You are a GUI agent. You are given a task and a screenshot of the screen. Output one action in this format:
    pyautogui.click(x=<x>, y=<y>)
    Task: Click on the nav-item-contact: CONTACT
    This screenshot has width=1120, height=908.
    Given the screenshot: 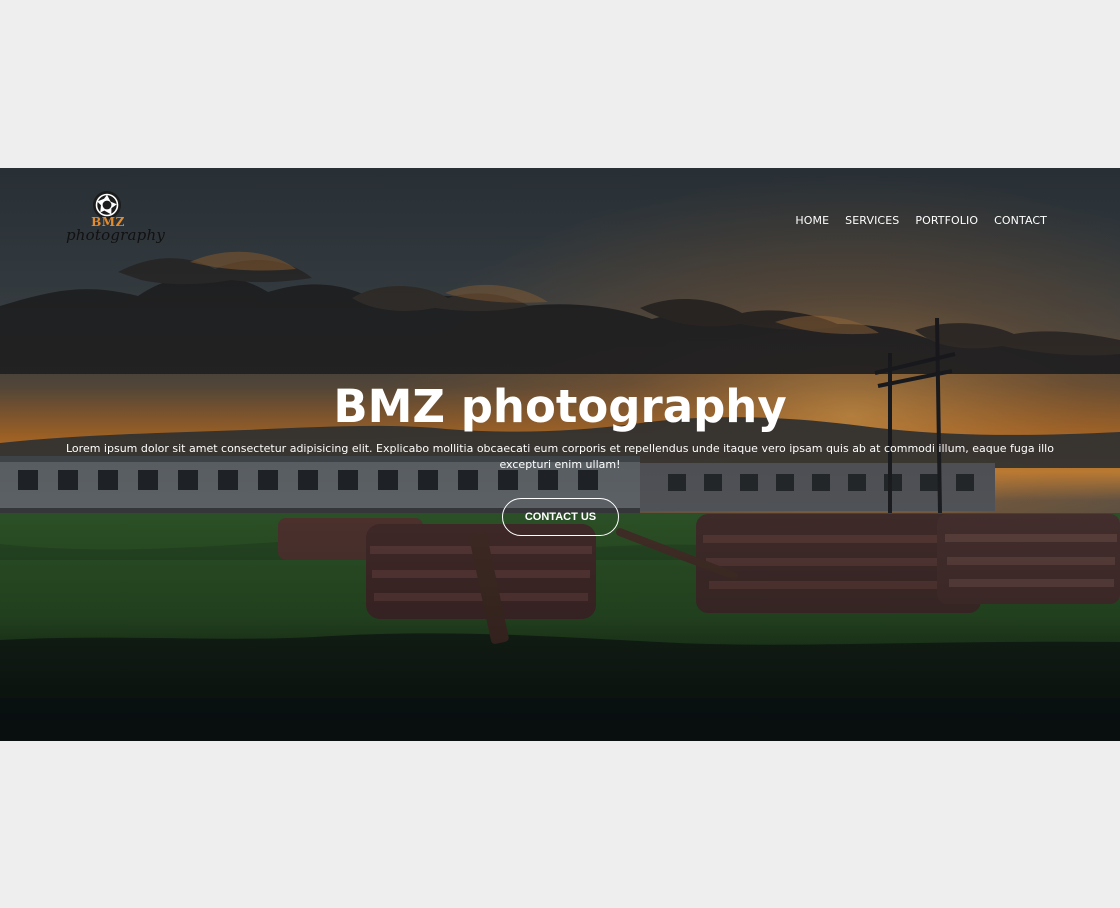 What is the action you would take?
    pyautogui.click(x=1020, y=221)
    